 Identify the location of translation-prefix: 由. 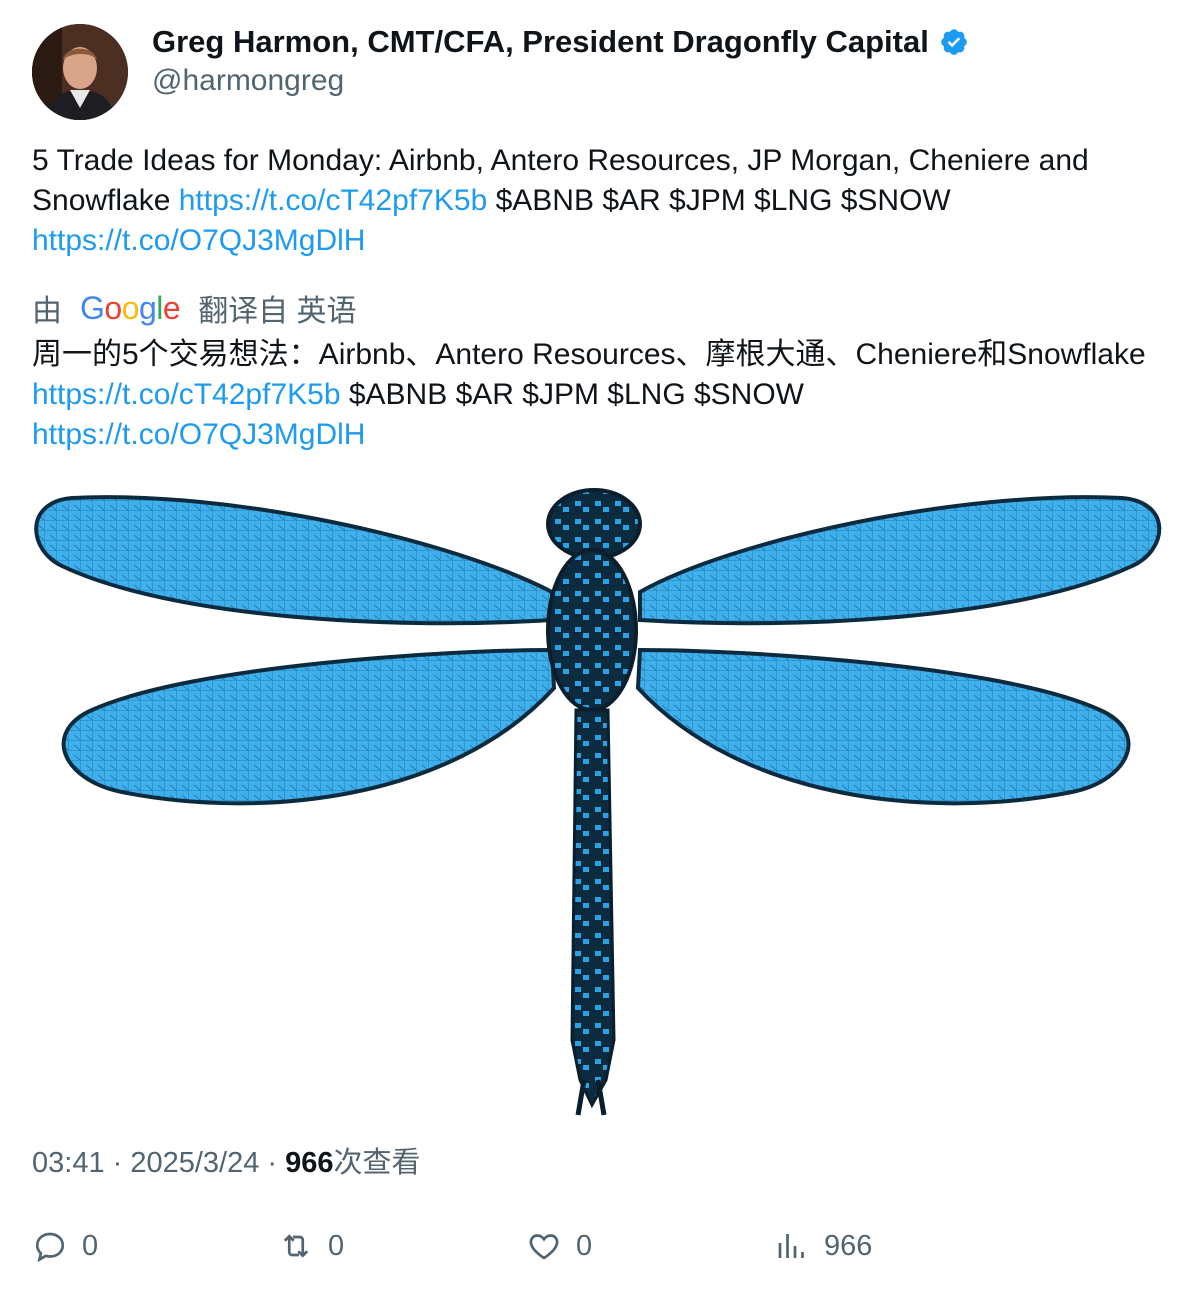
(47, 311).